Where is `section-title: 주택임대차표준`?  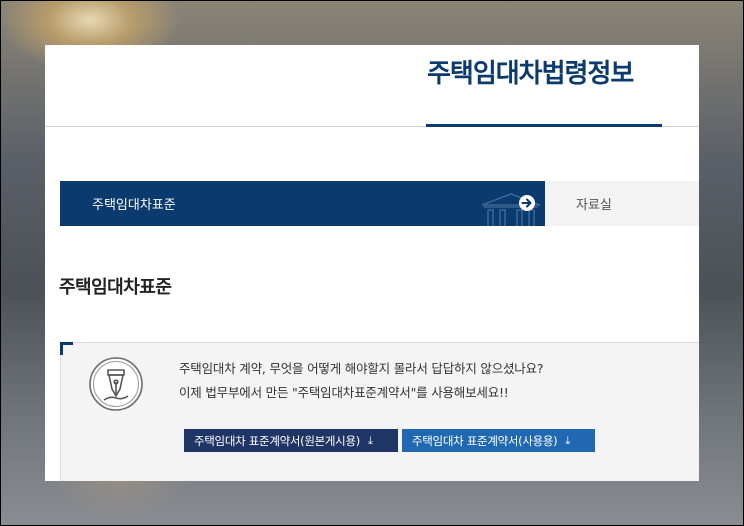
section-title: 주택임대차표준 is located at coordinates (115, 287).